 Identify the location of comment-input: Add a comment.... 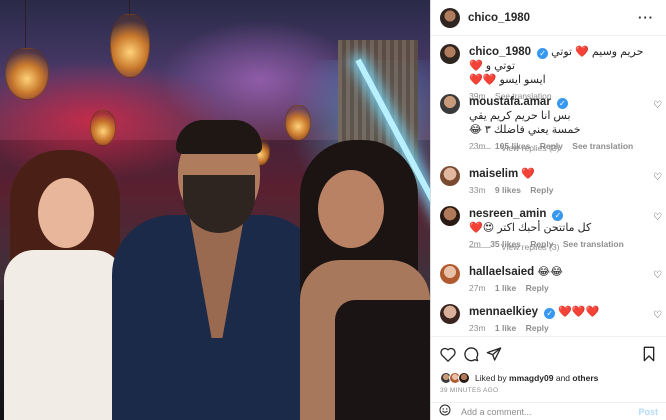
(549, 412).